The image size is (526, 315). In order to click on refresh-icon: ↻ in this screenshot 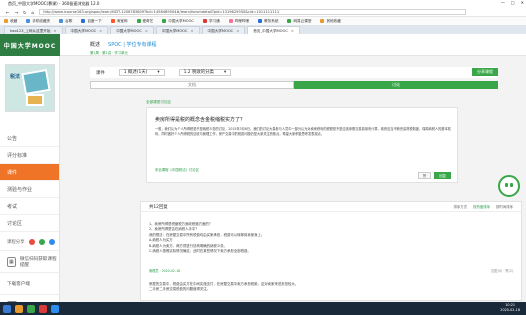, I will do `click(25, 12)`.